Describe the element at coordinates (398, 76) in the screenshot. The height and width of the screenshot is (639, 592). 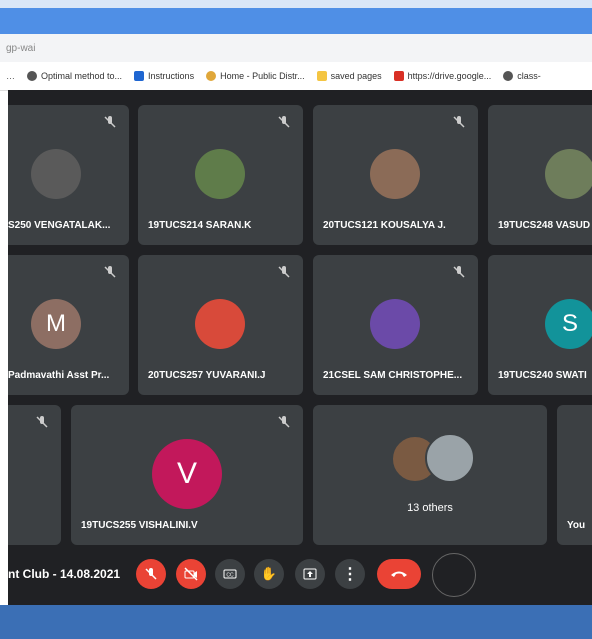
I see `gmail-icon` at that location.